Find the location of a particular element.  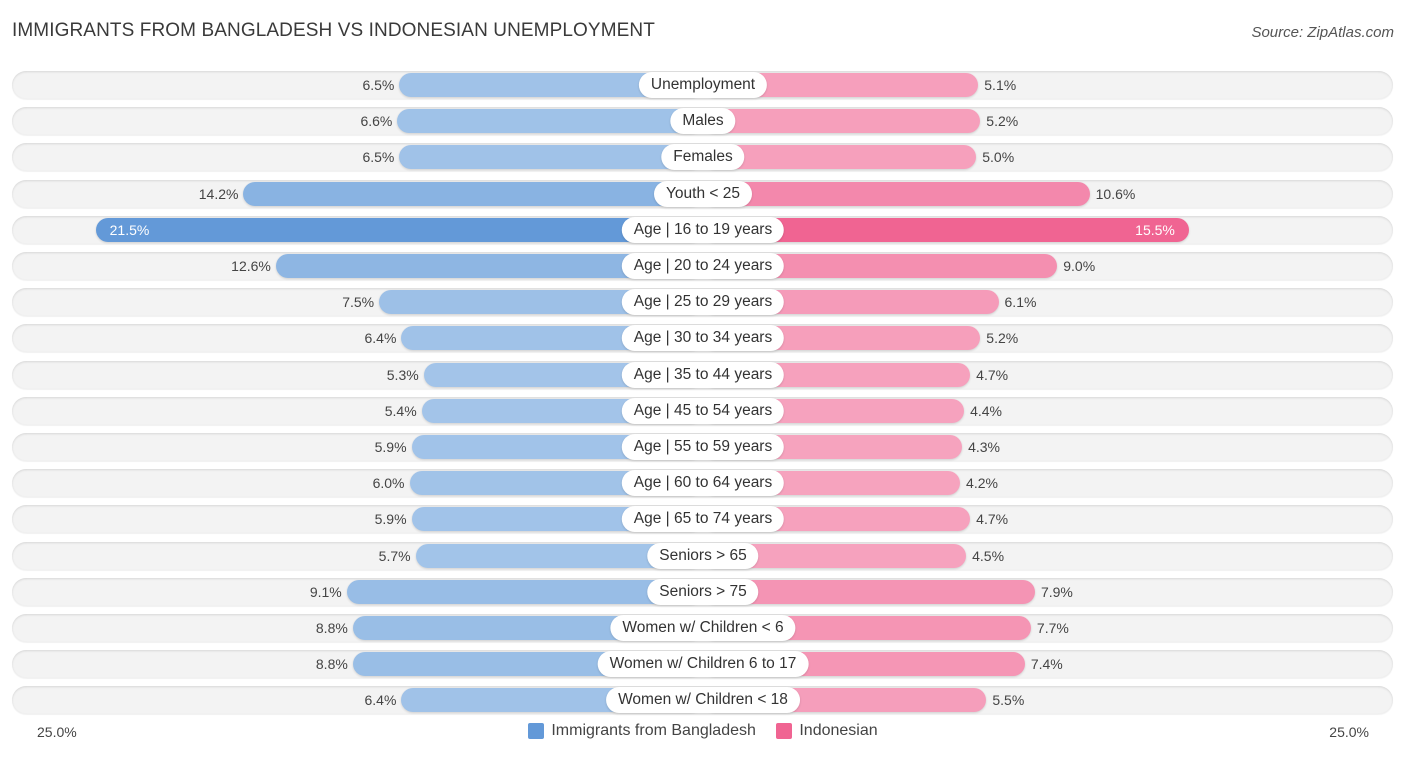

chart-row: 5.9% 4.3% Age | 55 to 59 years is located at coordinates (702, 447).